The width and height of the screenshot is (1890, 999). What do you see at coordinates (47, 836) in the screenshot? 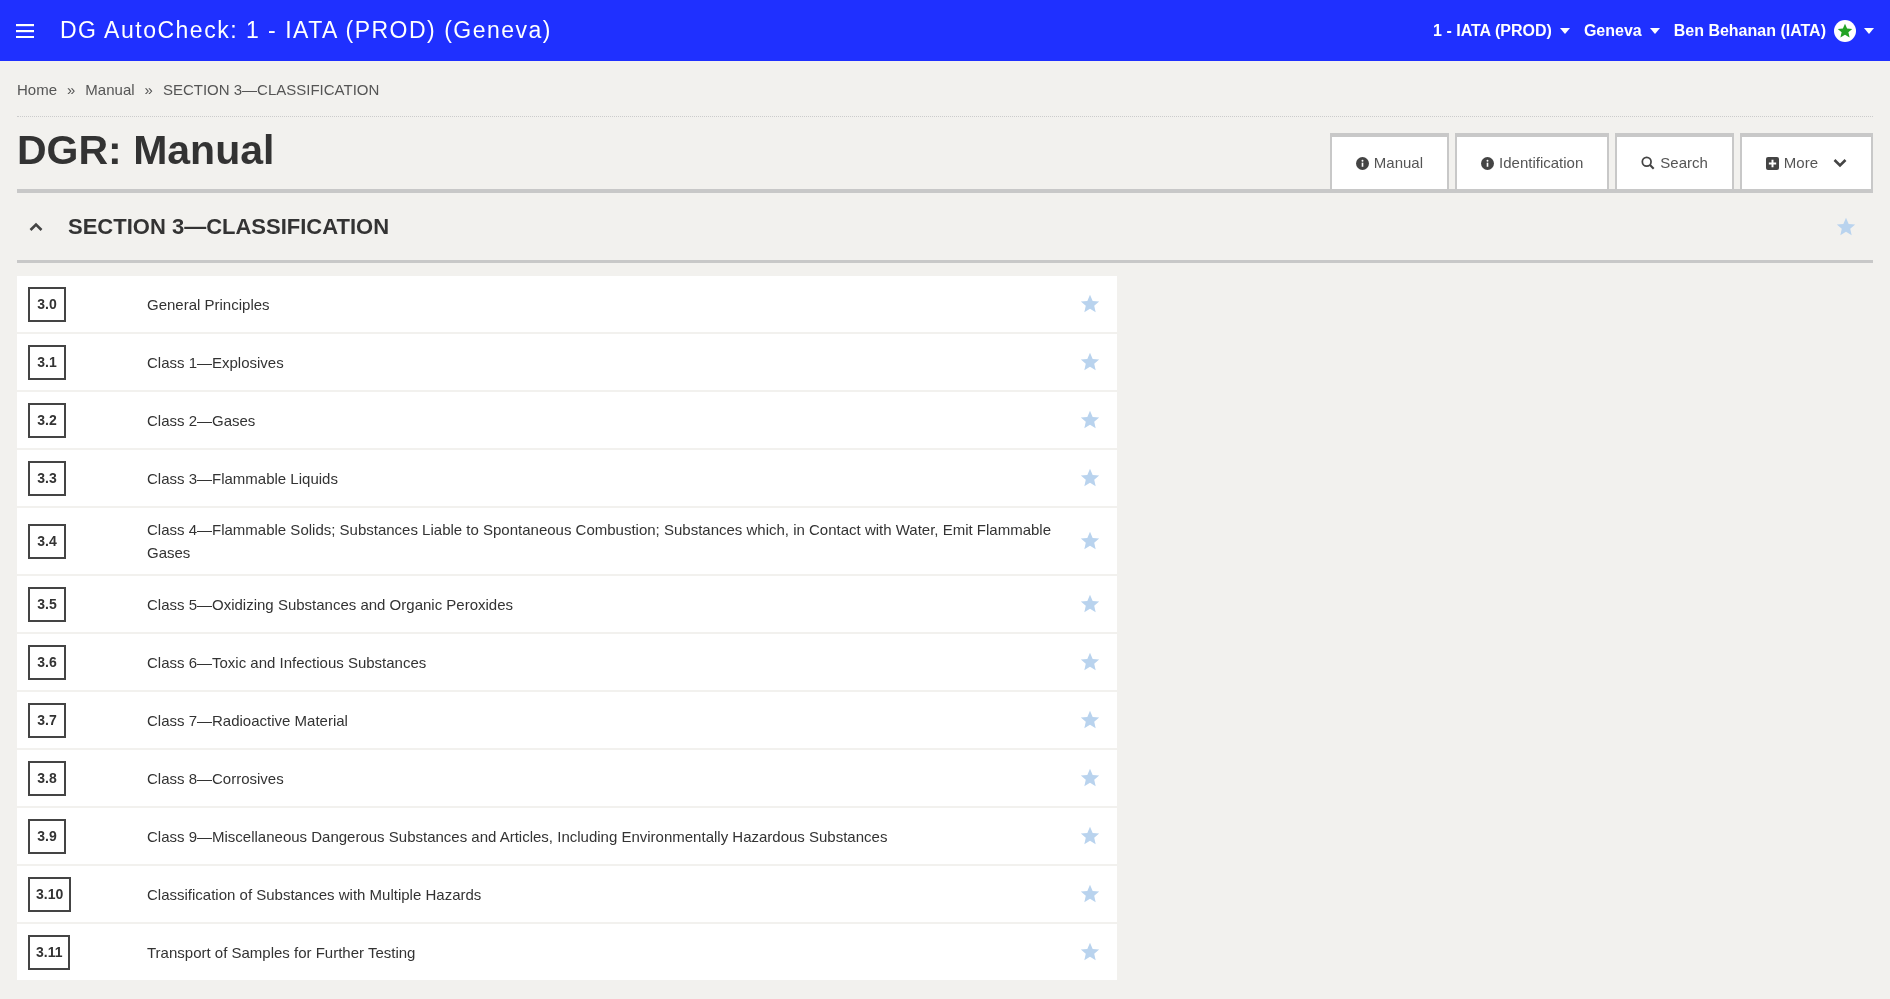
I see `section-number: 3.9` at bounding box center [47, 836].